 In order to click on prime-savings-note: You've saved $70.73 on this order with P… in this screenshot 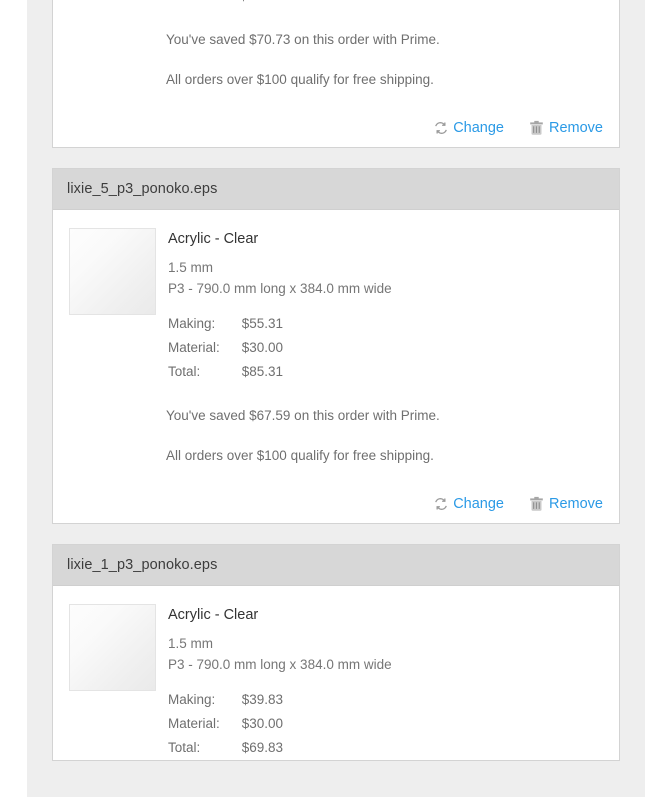, I will do `click(303, 39)`.